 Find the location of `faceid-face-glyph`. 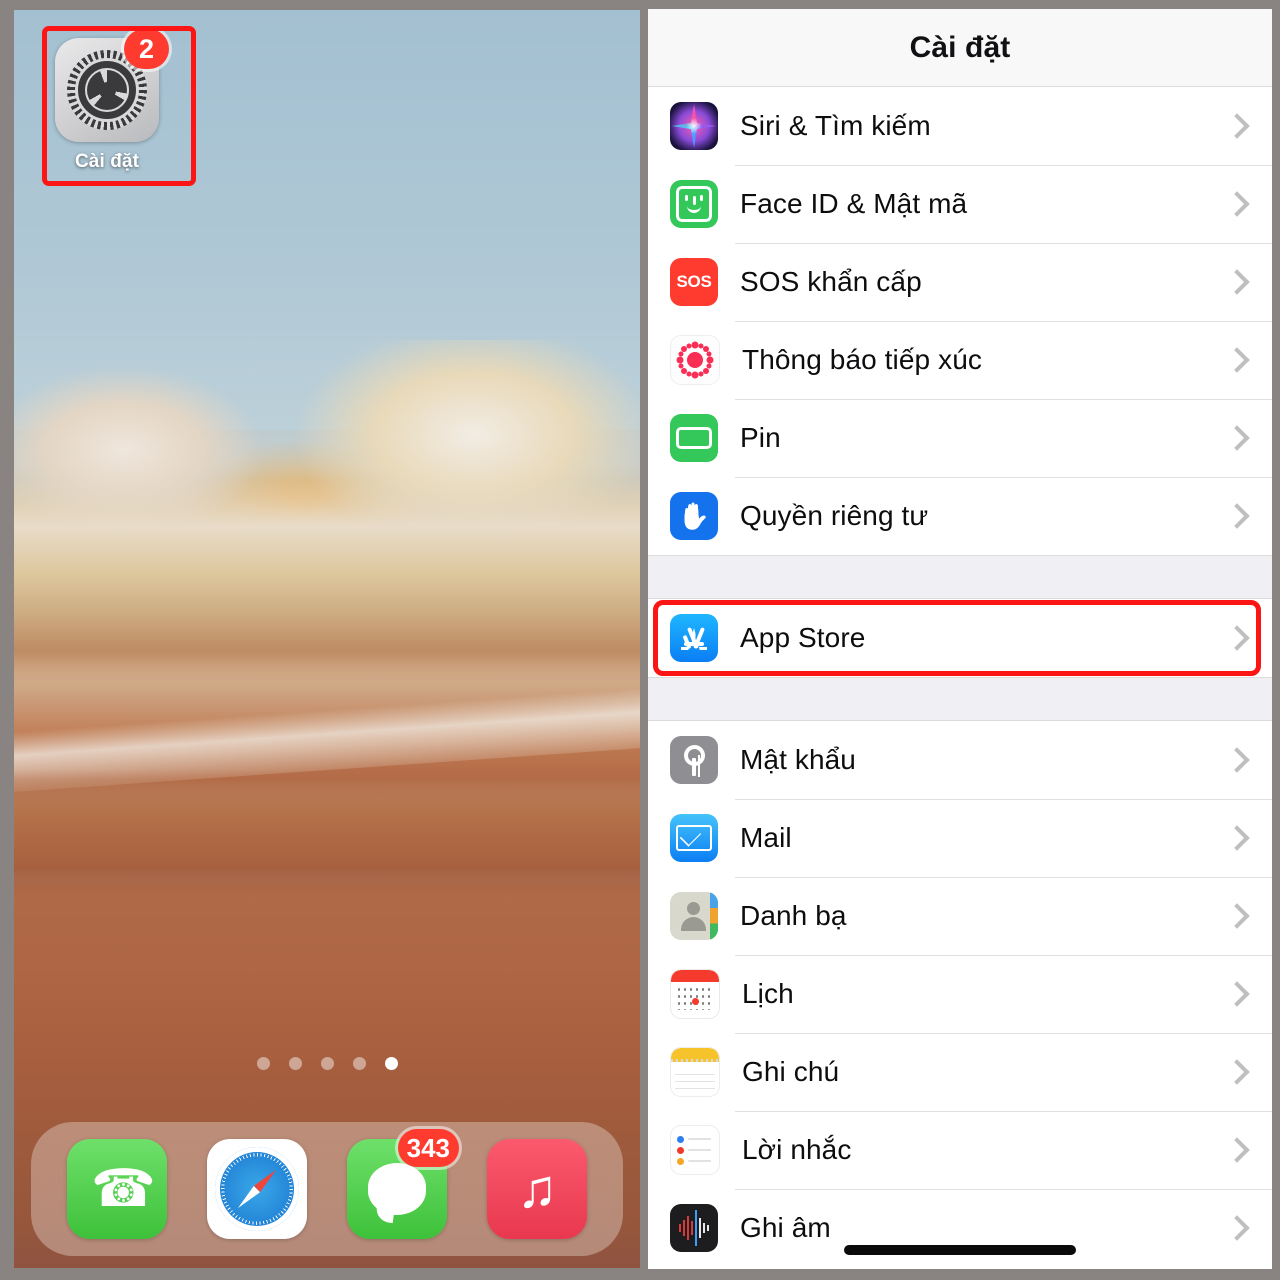

faceid-face-glyph is located at coordinates (694, 204).